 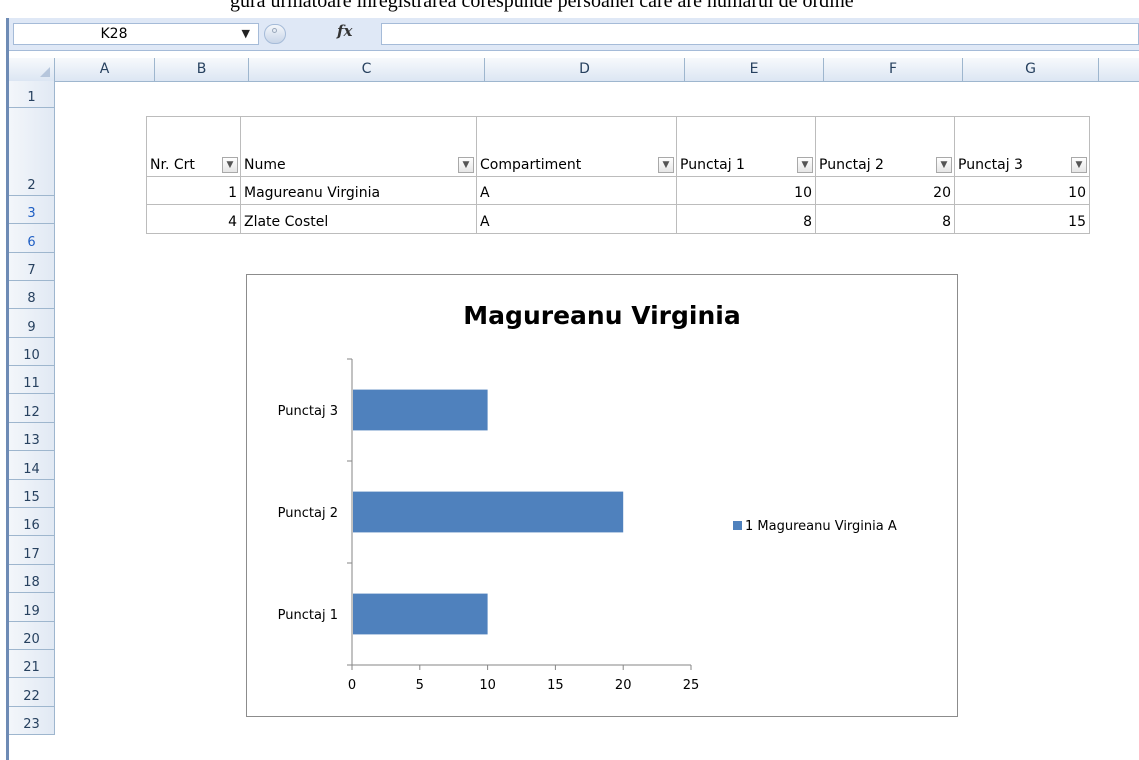 What do you see at coordinates (32, 352) in the screenshot?
I see `row-header: 10` at bounding box center [32, 352].